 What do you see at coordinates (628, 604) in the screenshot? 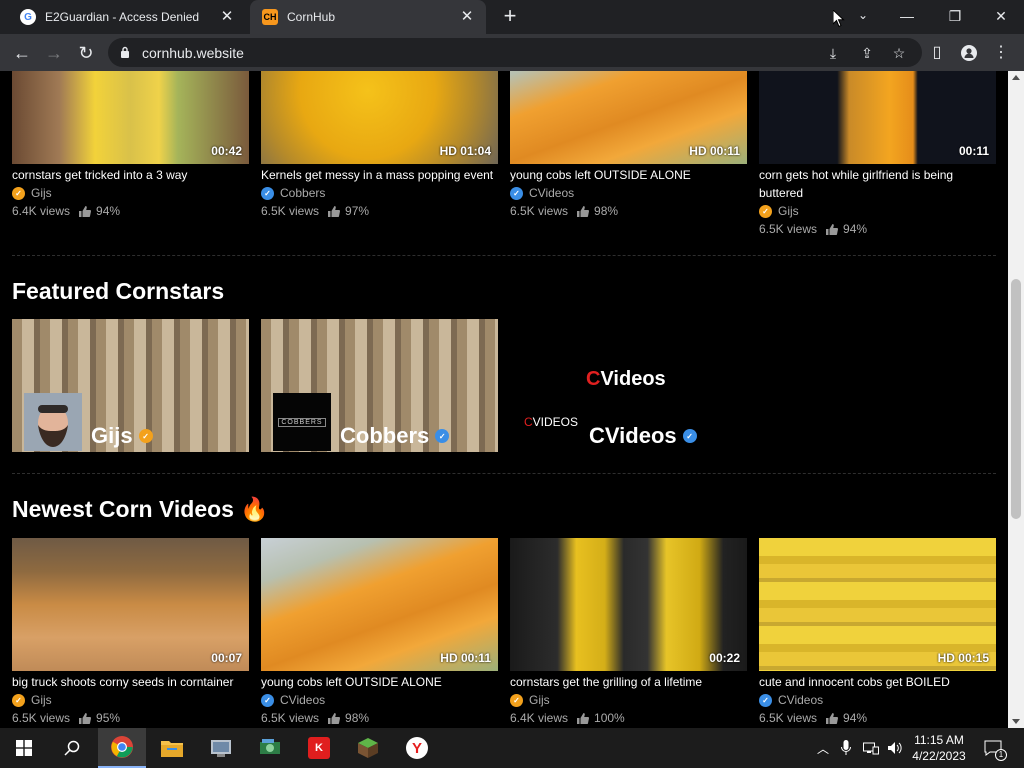
I see `video-thumbnail: 00:22` at bounding box center [628, 604].